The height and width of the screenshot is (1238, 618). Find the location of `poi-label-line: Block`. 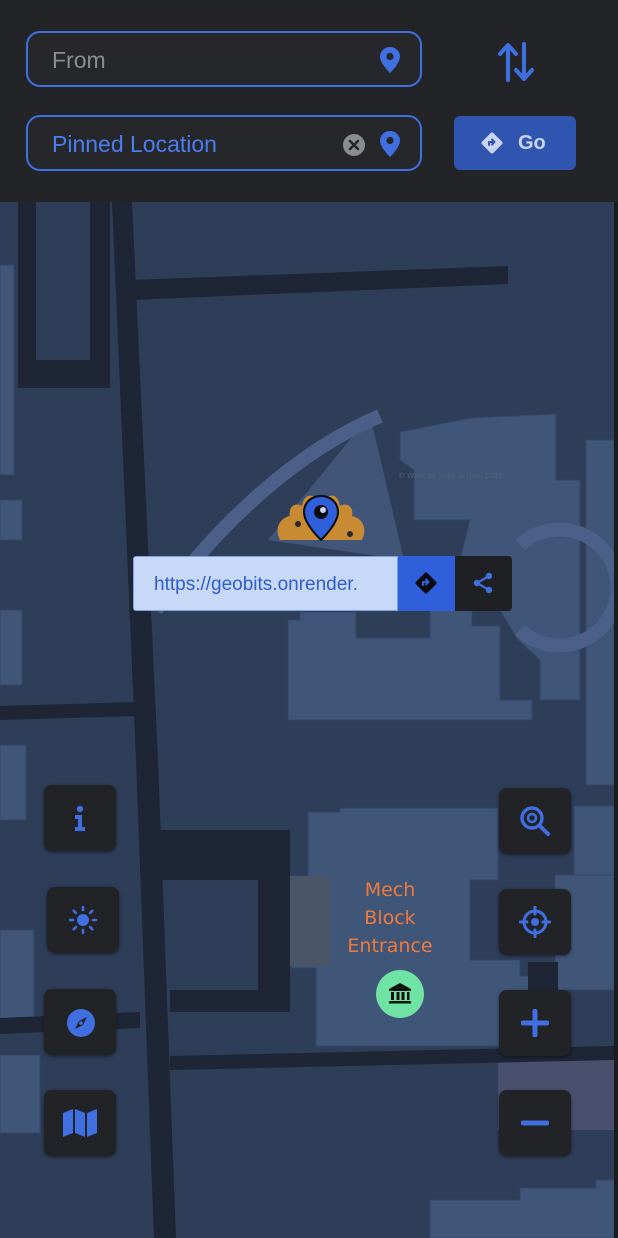

poi-label-line: Block is located at coordinates (390, 918).